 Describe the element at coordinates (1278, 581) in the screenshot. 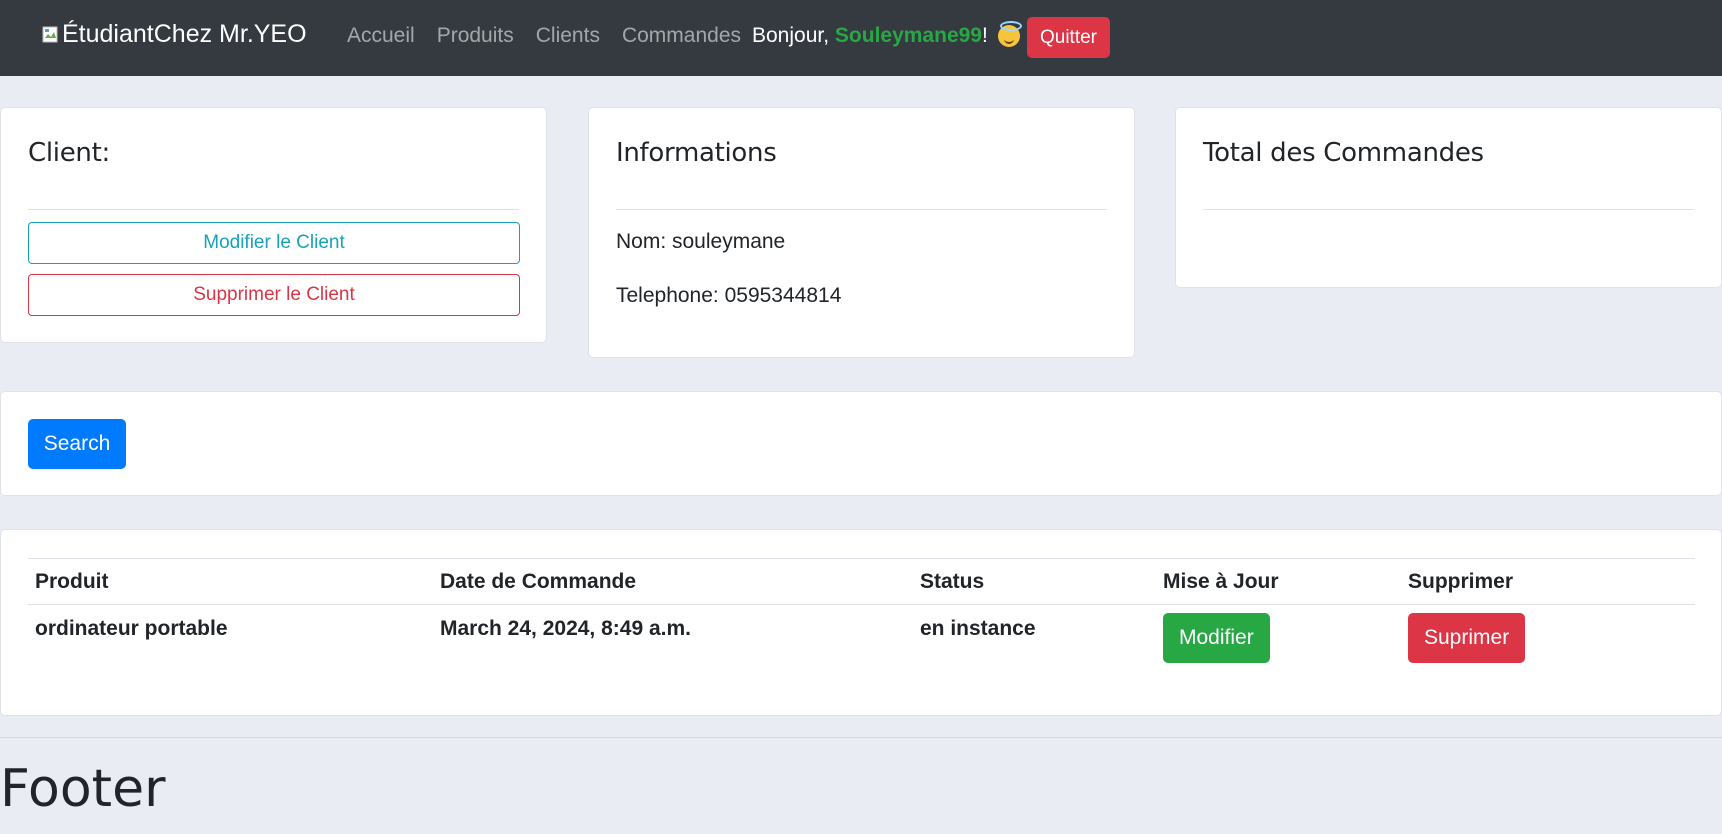

I see `header-update: Mise à Jour` at that location.